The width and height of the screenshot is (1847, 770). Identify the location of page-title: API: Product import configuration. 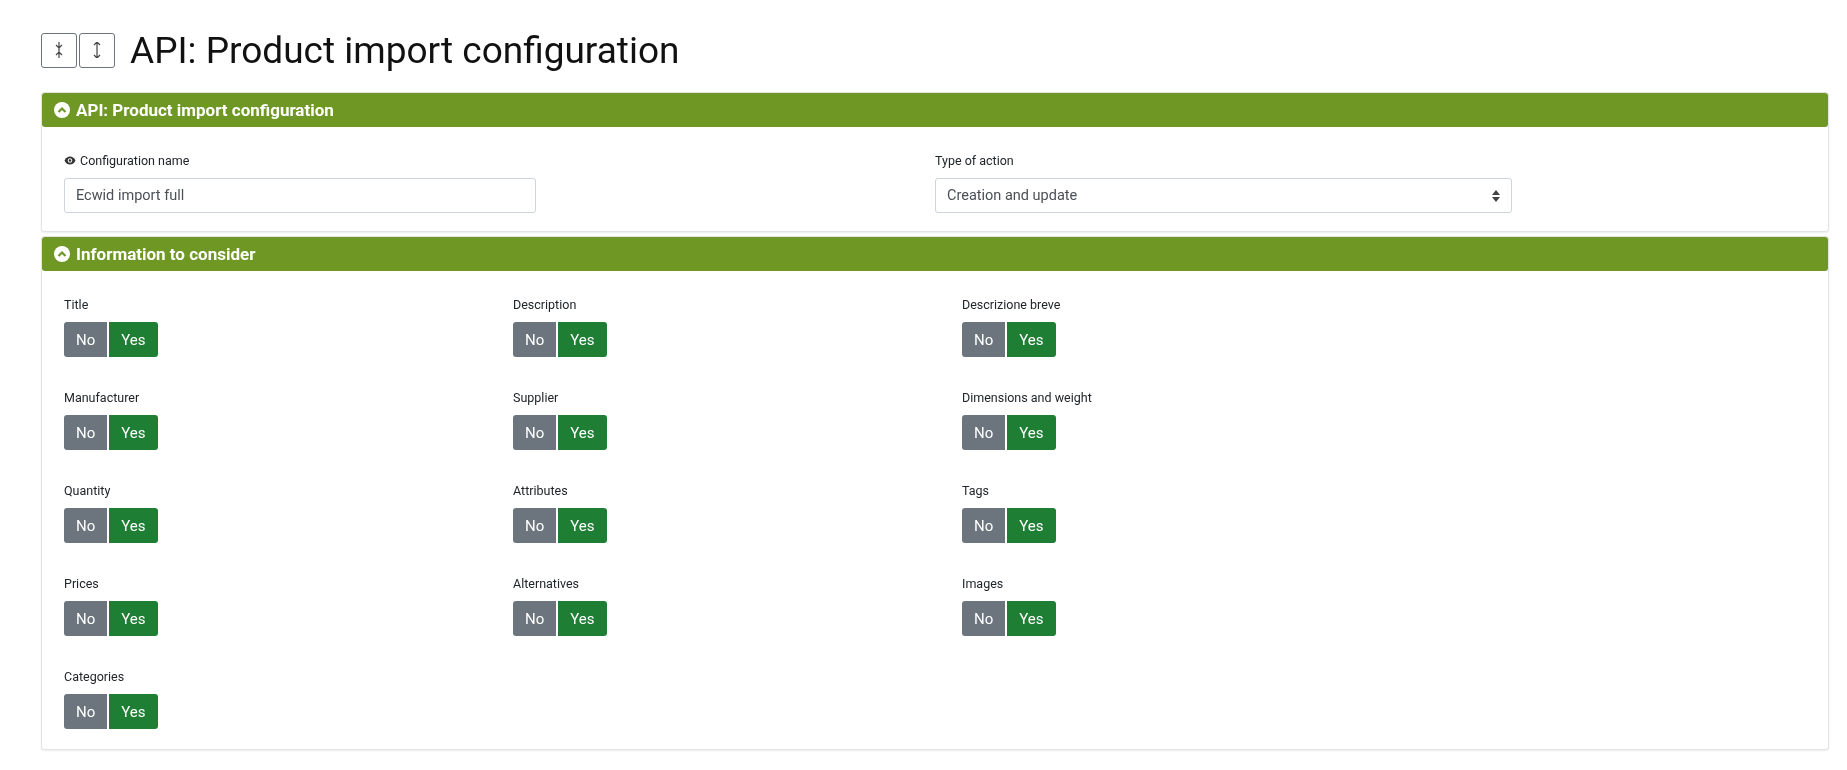
(405, 50).